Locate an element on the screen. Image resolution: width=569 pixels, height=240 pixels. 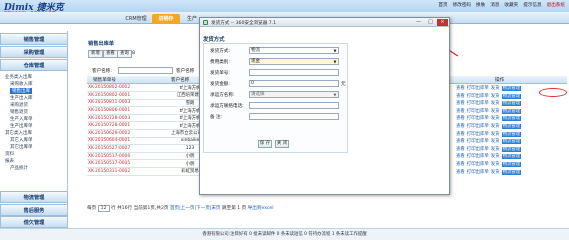
sidebar-section-aftersales: 售后服务 is located at coordinates (34, 210).